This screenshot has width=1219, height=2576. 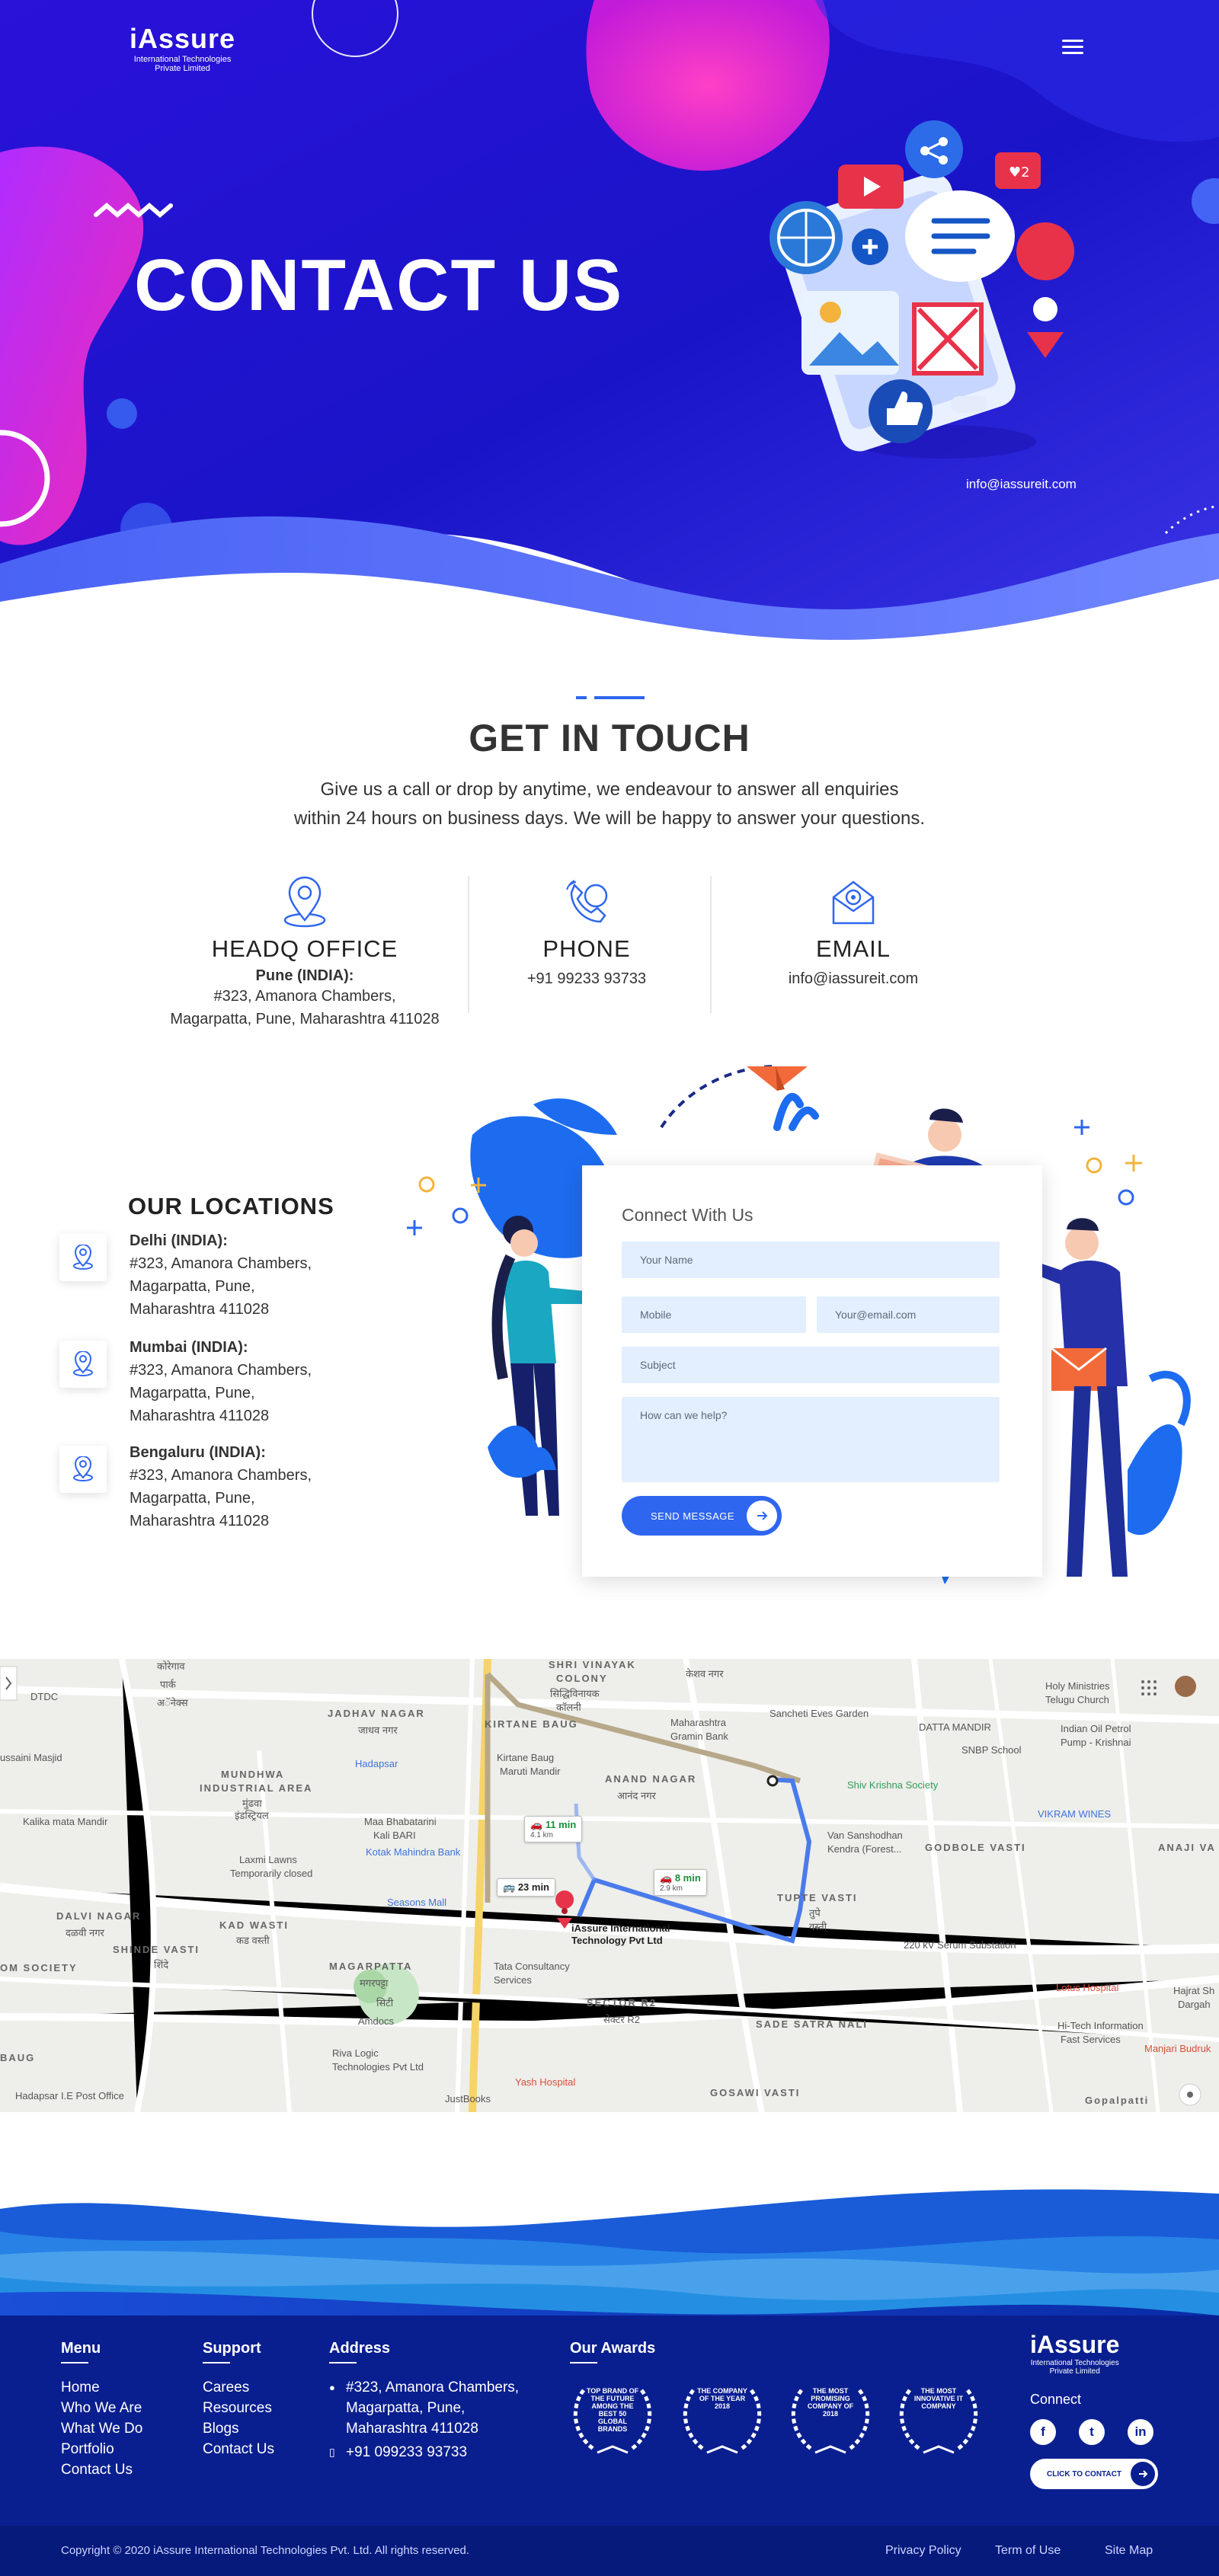 What do you see at coordinates (1021, 485) in the screenshot?
I see `hero-email-link: info@iassureit.com` at bounding box center [1021, 485].